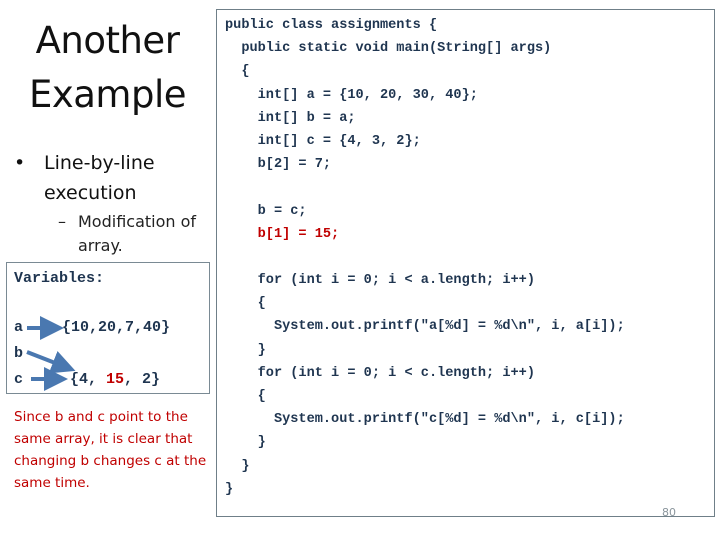  What do you see at coordinates (331, 25) in the screenshot?
I see `code-line: public class assignments {` at bounding box center [331, 25].